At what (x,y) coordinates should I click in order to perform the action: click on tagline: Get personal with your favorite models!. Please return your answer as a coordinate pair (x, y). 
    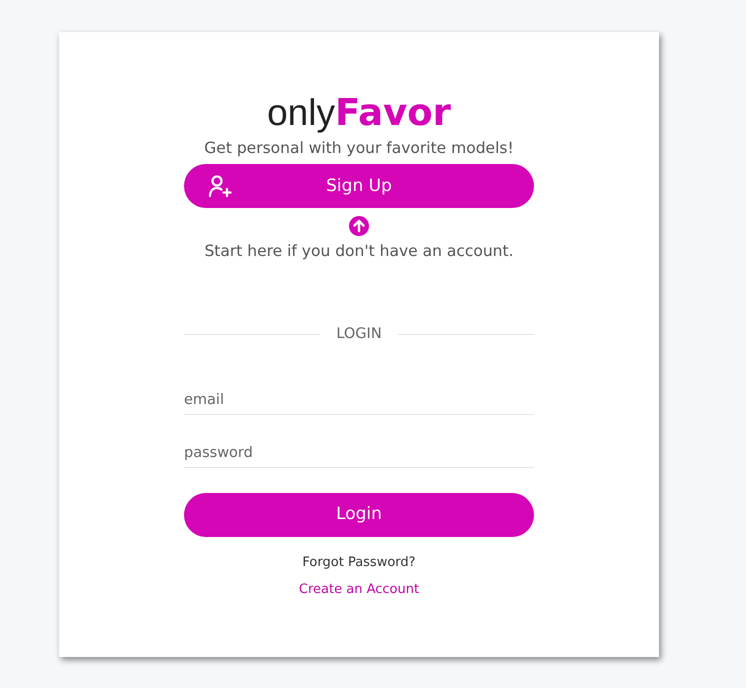
    Looking at the image, I should click on (359, 148).